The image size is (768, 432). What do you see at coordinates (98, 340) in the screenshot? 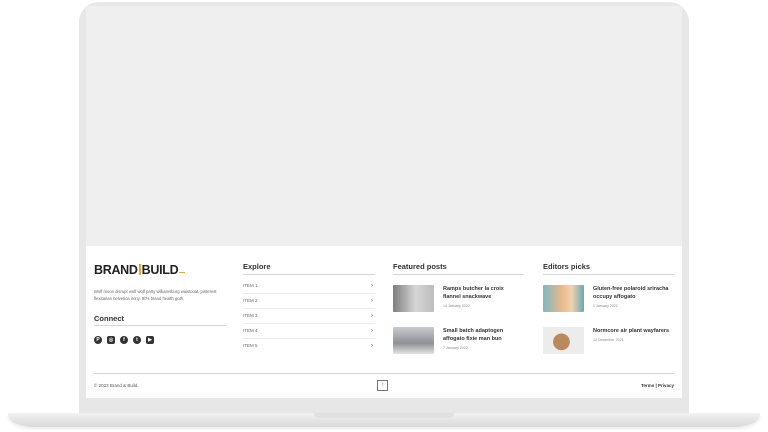
I see `pinterest-icon: P` at bounding box center [98, 340].